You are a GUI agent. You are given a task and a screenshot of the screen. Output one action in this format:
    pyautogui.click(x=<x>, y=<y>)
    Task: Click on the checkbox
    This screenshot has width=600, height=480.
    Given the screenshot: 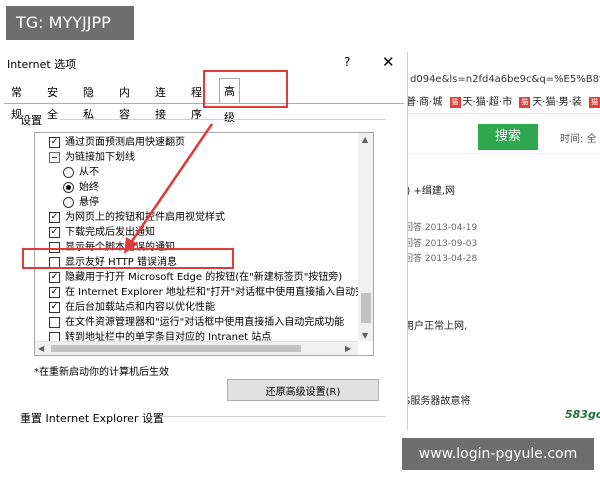 What is the action you would take?
    pyautogui.click(x=54, y=322)
    